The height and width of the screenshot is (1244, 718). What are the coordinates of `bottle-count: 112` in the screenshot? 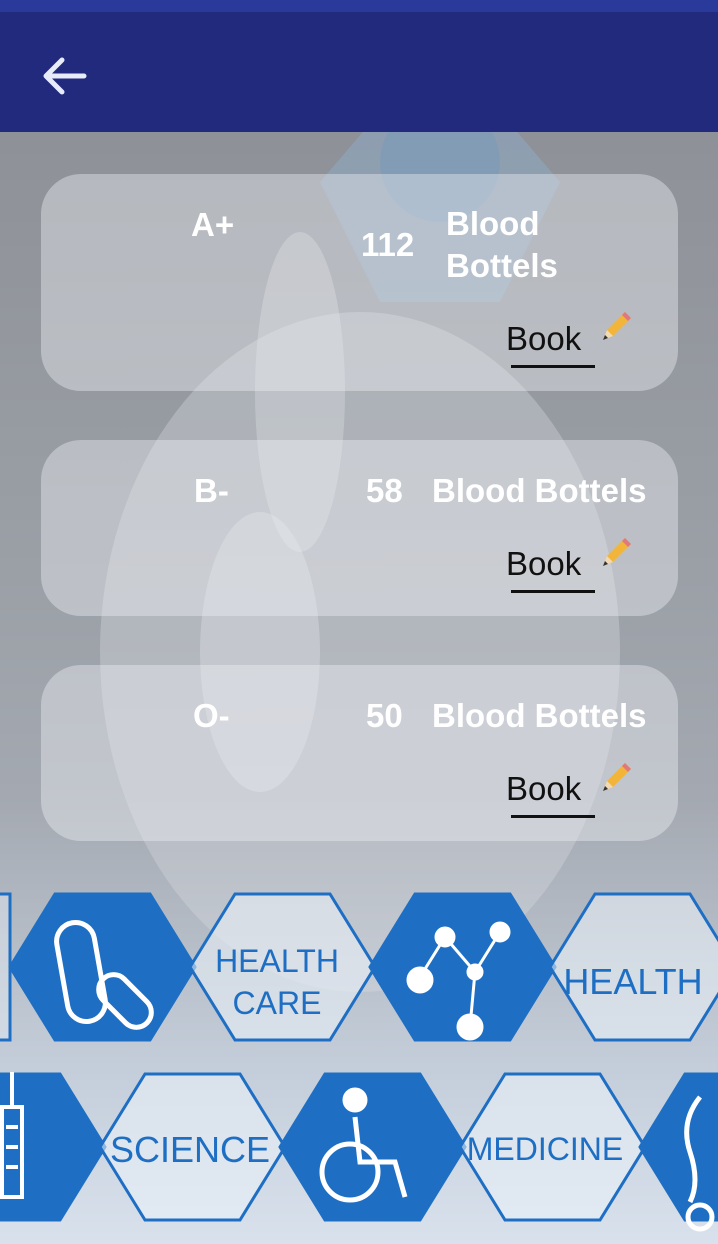 It's located at (388, 244).